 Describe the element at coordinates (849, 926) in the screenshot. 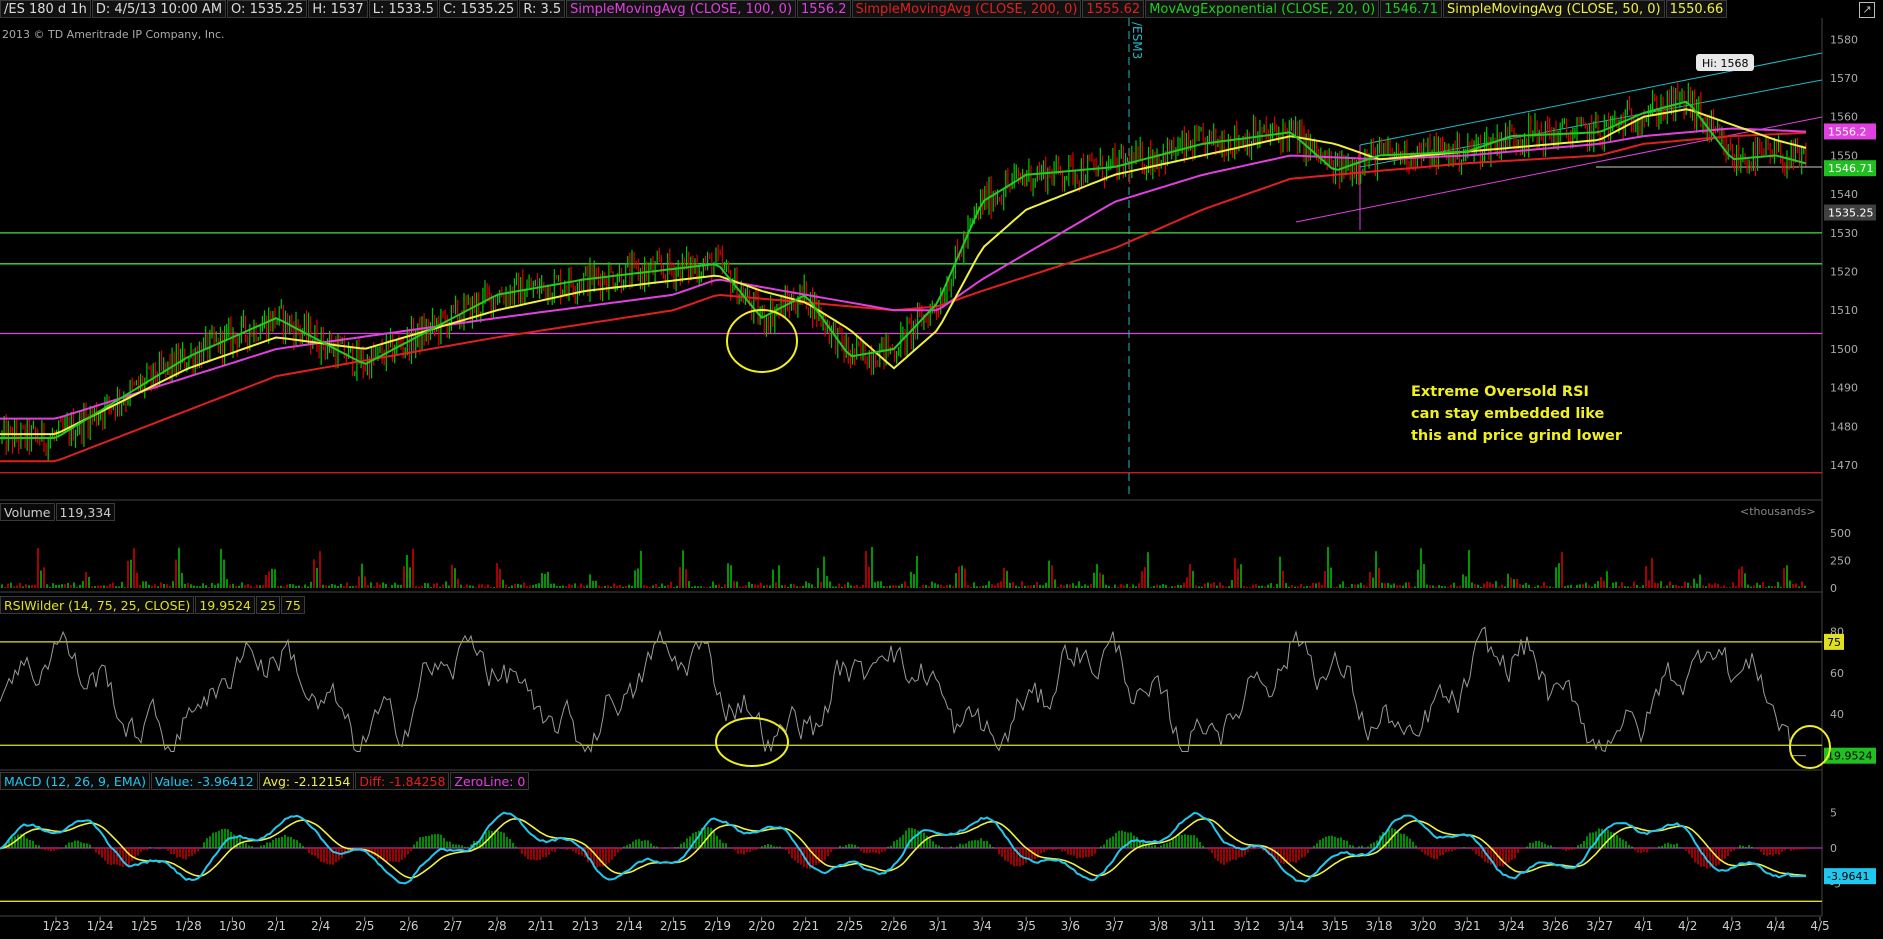

I see `x-axis-label: 2/25` at that location.